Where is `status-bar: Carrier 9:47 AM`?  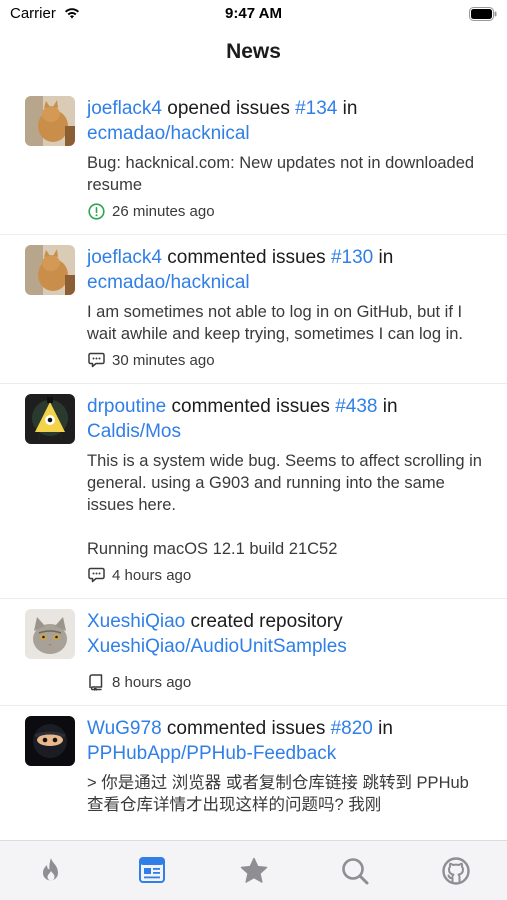 status-bar: Carrier 9:47 AM is located at coordinates (253, 14).